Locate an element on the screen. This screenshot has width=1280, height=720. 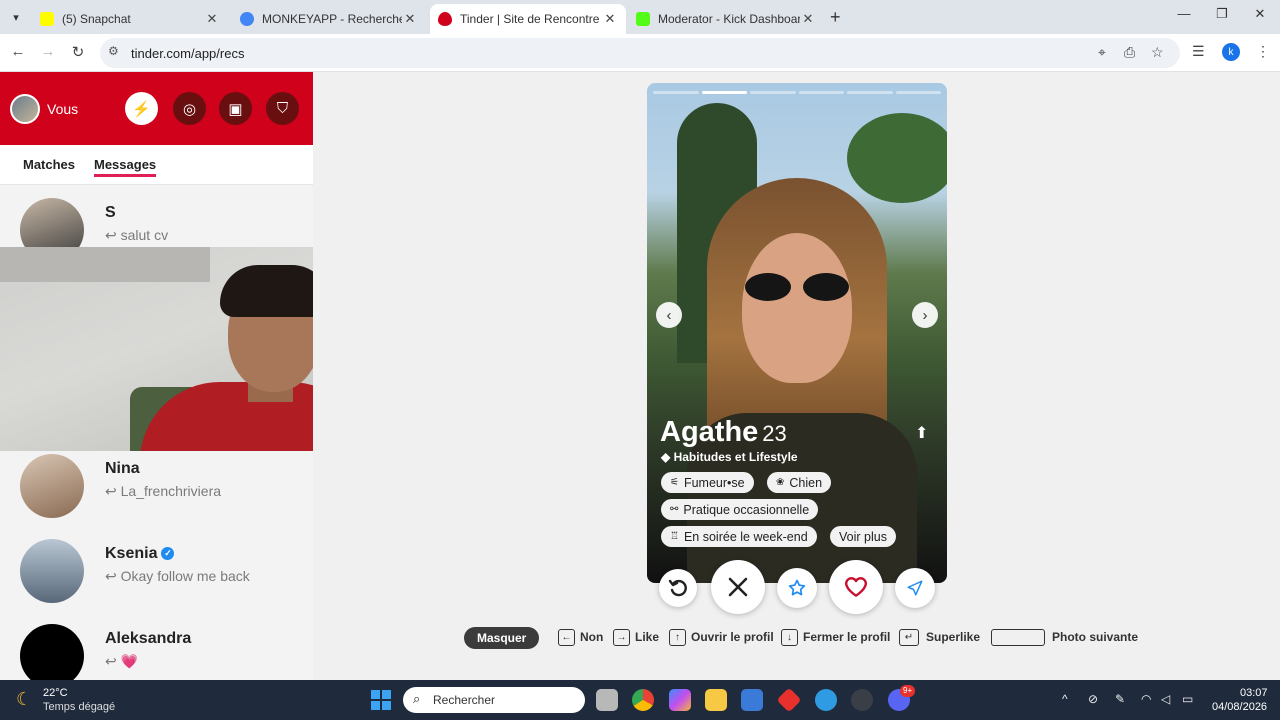
photo-progress is located at coordinates (797, 92).